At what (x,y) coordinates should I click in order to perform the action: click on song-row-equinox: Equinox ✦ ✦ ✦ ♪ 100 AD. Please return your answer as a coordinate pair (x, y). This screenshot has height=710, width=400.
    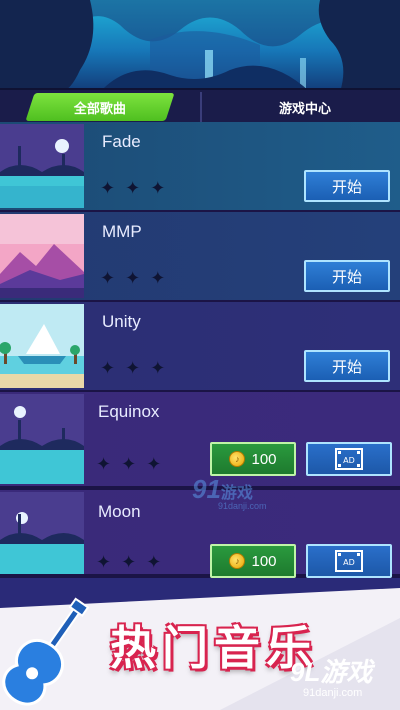
    Looking at the image, I should click on (200, 439).